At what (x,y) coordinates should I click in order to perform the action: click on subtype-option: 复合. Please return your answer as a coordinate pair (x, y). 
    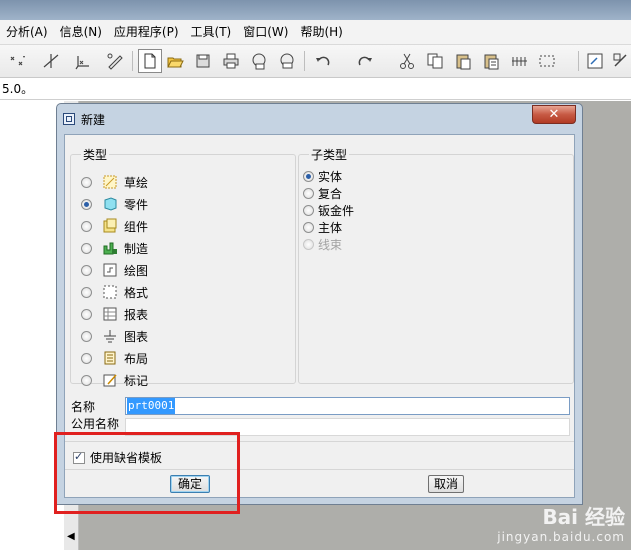
    Looking at the image, I should click on (322, 193).